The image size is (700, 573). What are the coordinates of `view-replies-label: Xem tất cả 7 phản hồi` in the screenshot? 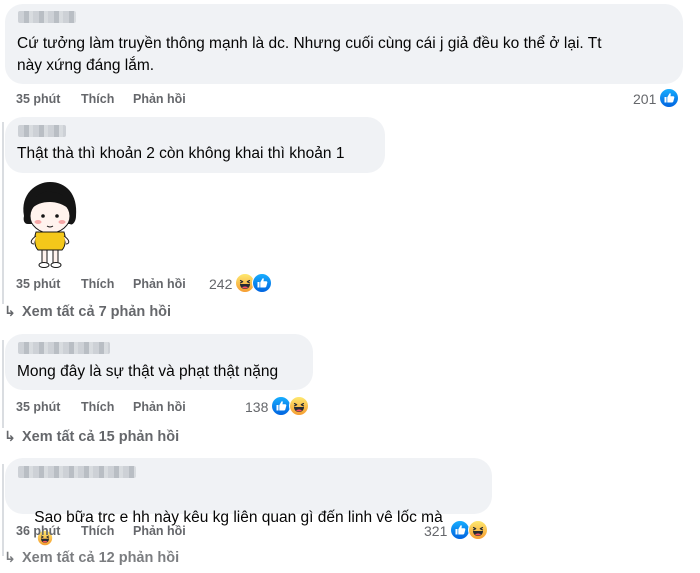 It's located at (96, 312).